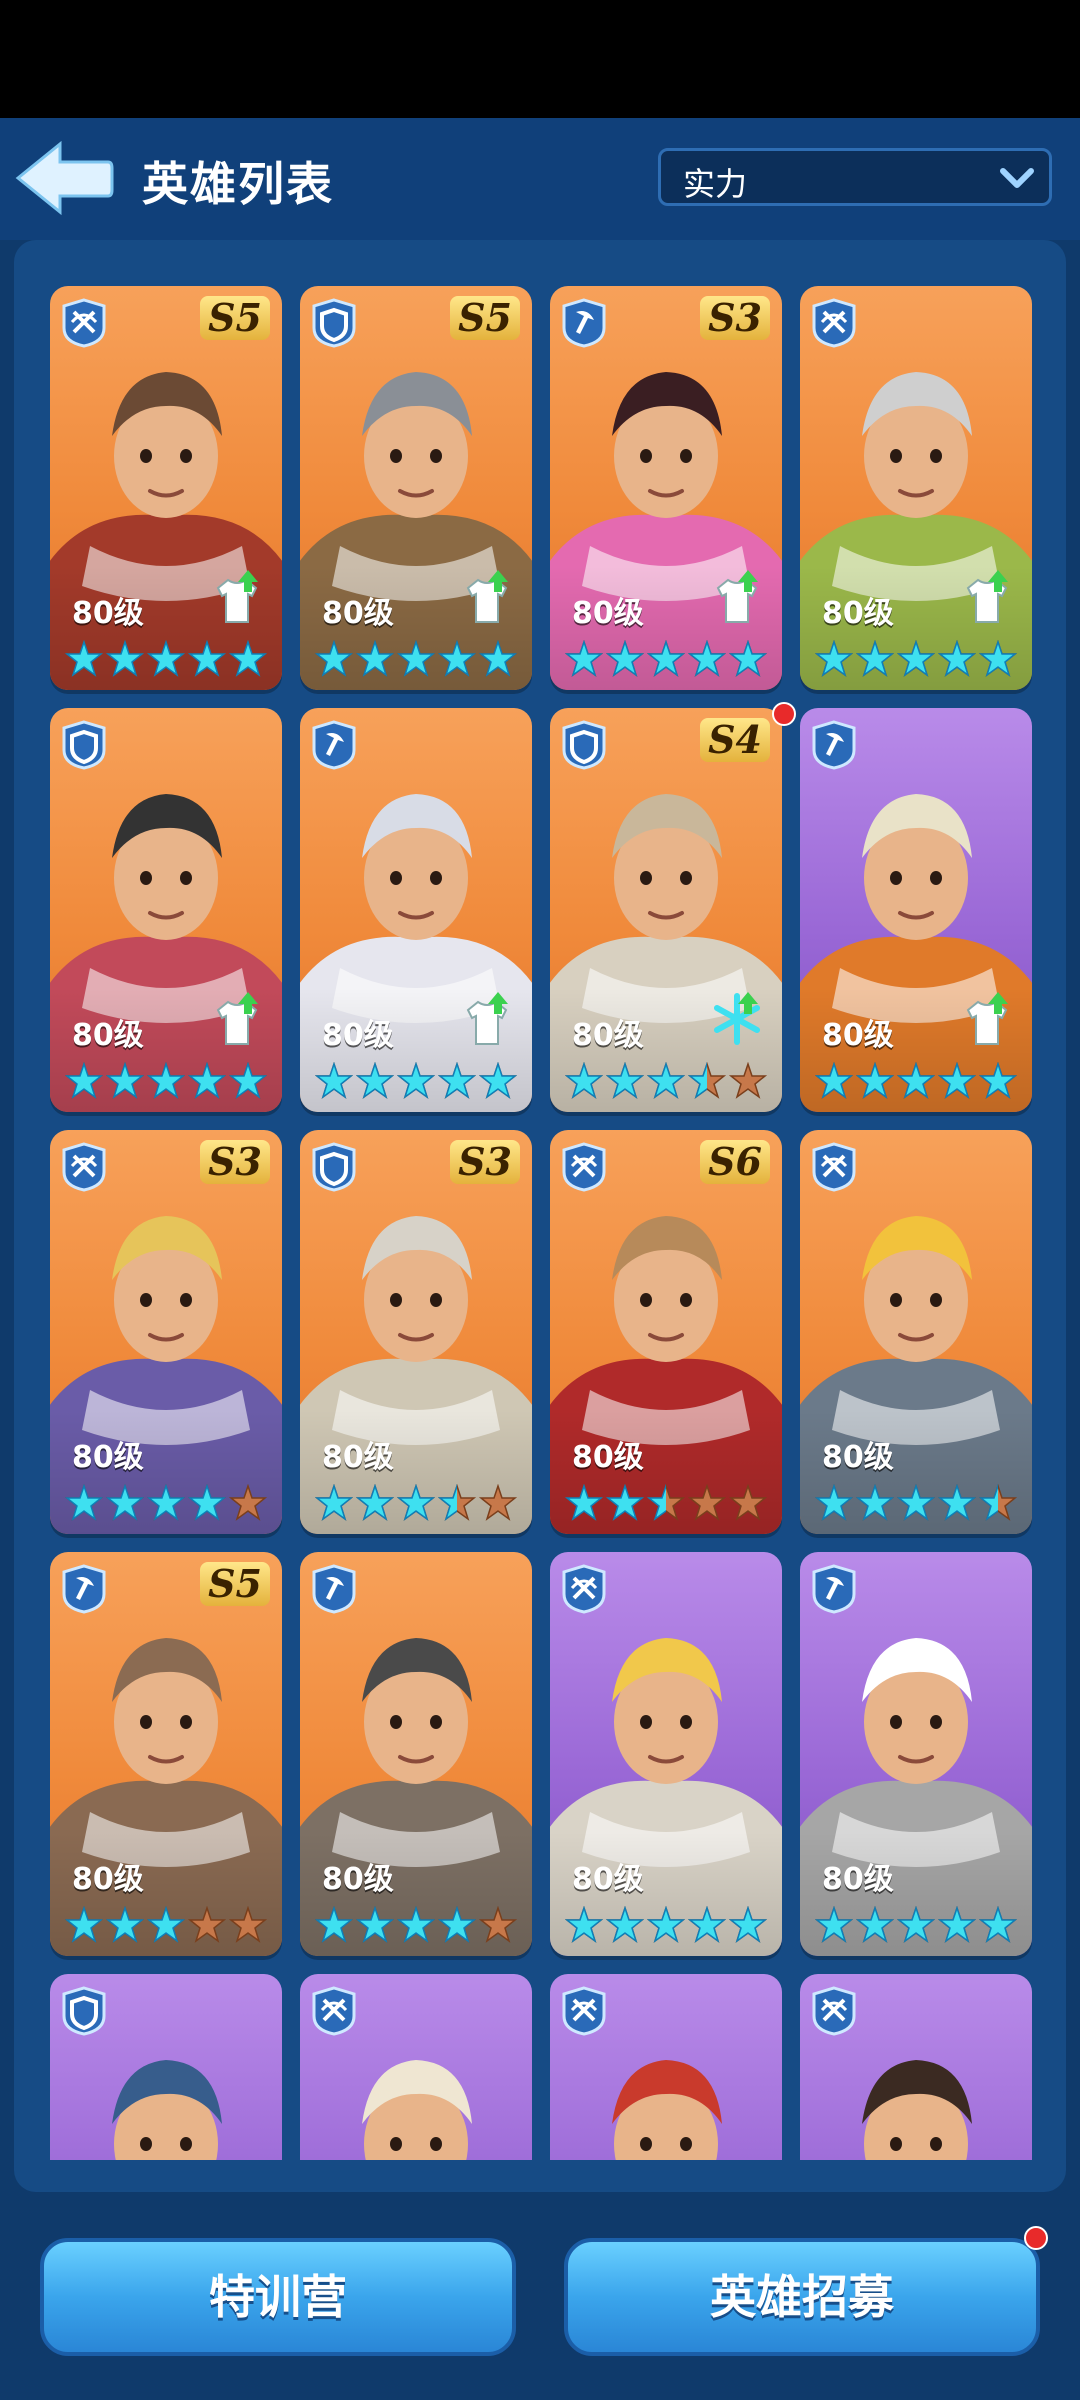  What do you see at coordinates (666, 910) in the screenshot?
I see `hero-card: S4 80级` at bounding box center [666, 910].